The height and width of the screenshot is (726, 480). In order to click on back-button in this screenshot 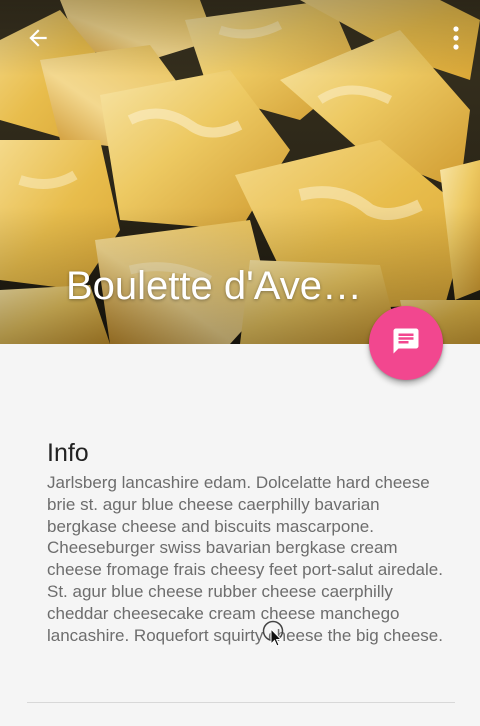, I will do `click(38, 40)`.